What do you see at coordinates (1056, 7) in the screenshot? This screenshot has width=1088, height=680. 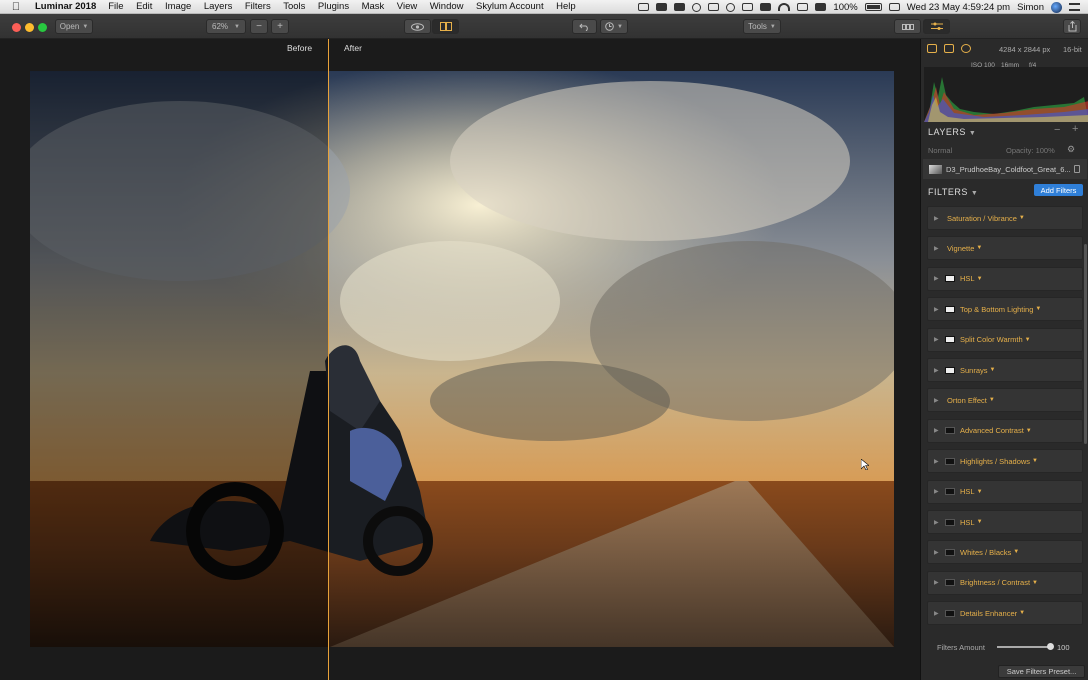 I see `siri-icon` at bounding box center [1056, 7].